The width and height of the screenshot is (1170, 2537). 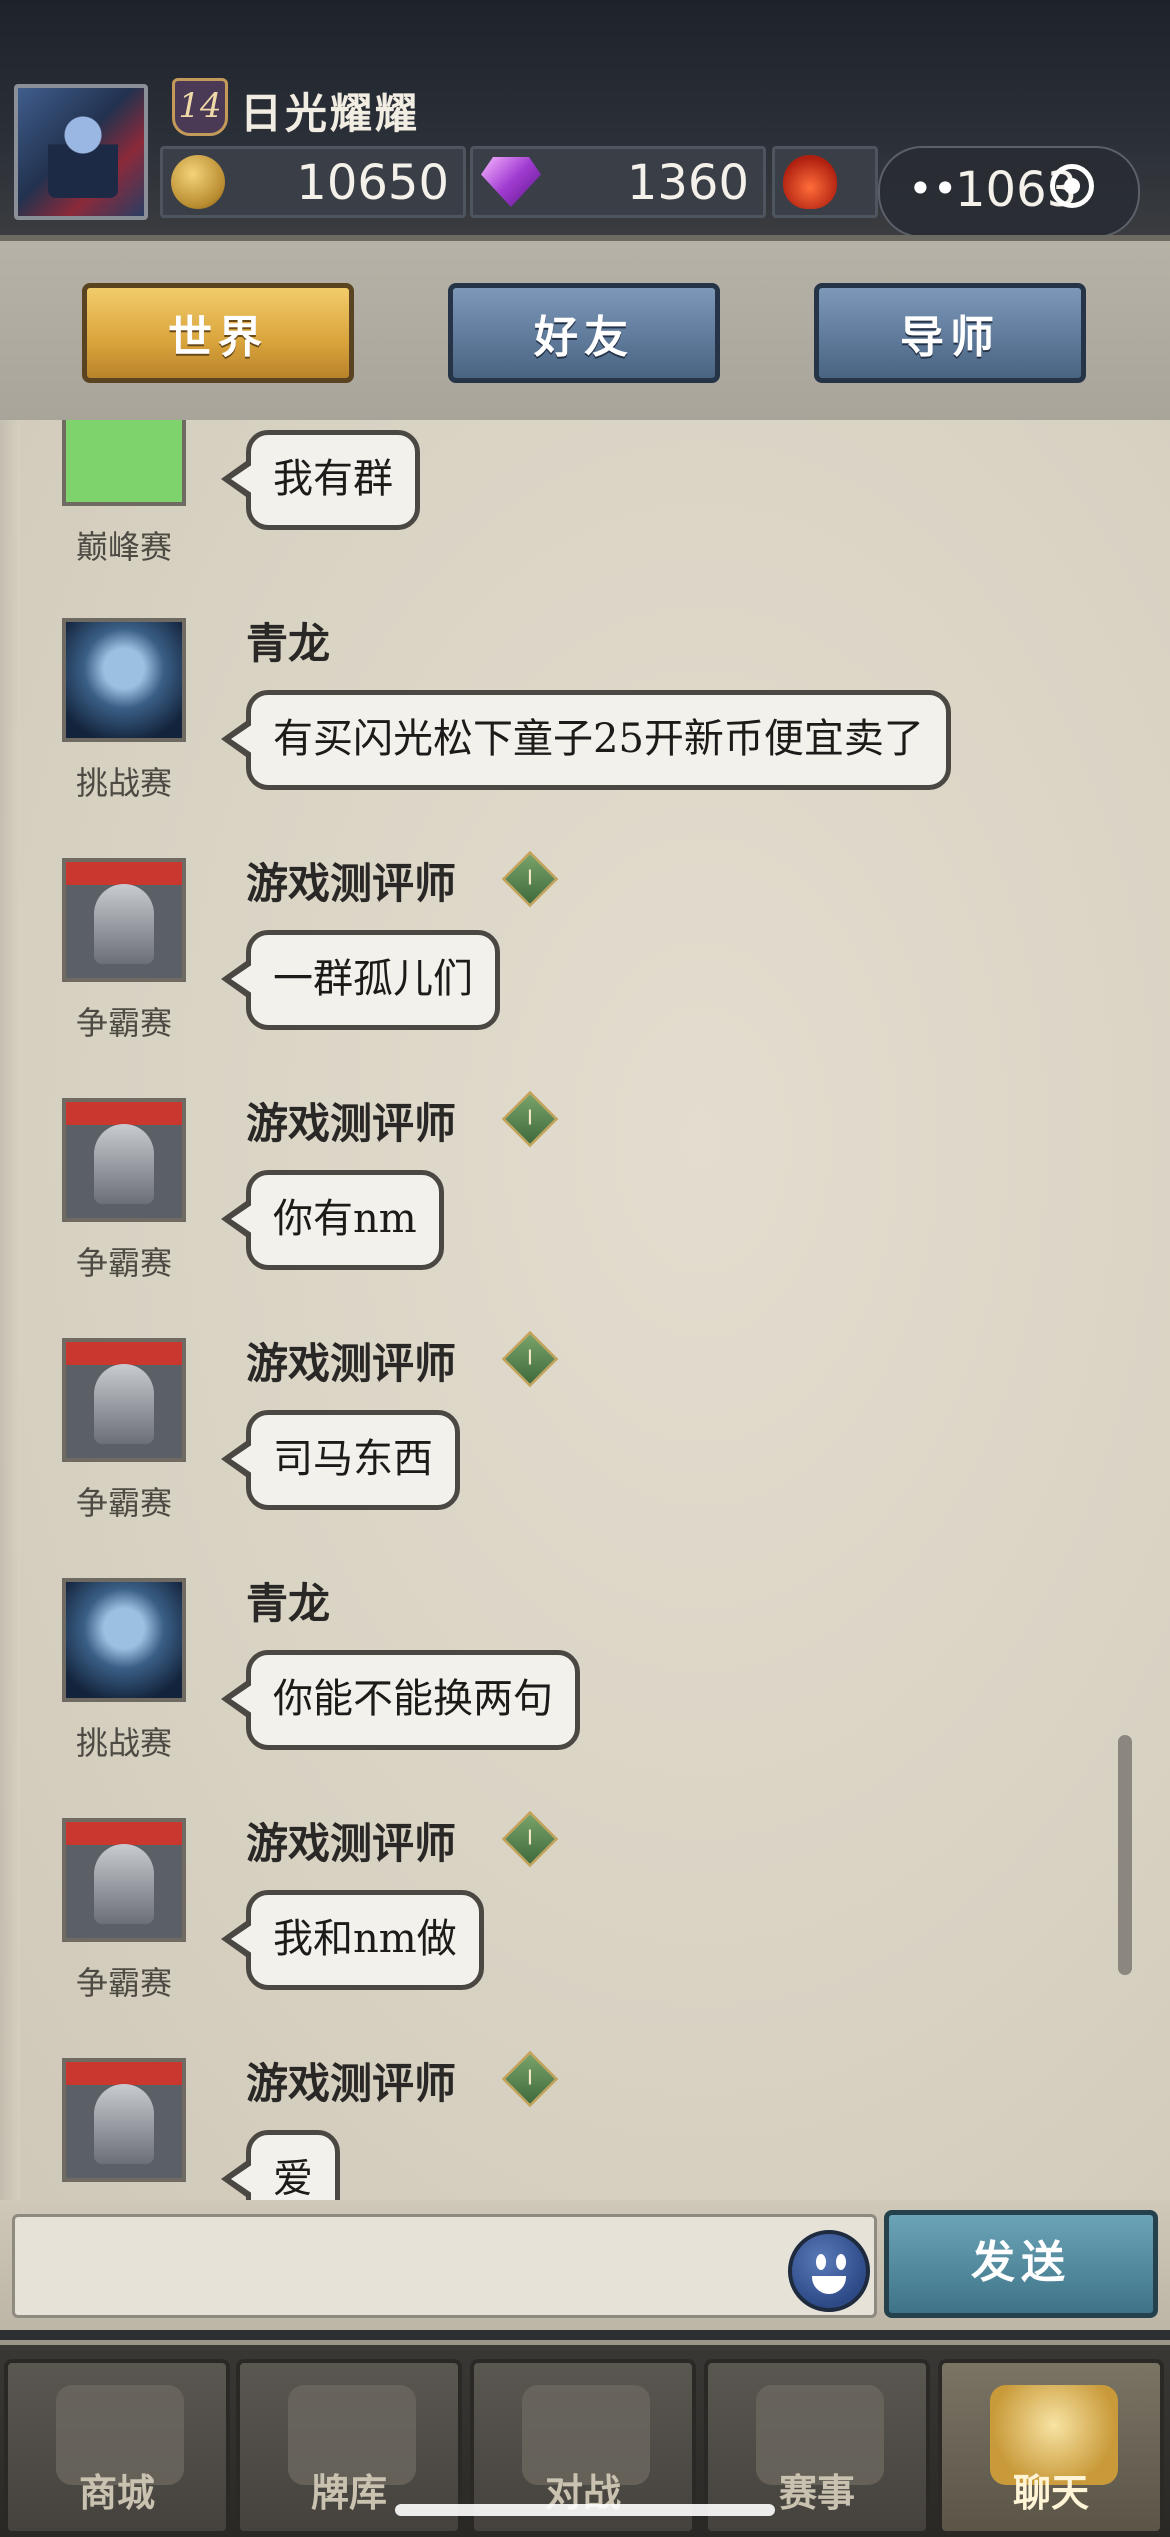 What do you see at coordinates (444, 2266) in the screenshot?
I see `chat-input` at bounding box center [444, 2266].